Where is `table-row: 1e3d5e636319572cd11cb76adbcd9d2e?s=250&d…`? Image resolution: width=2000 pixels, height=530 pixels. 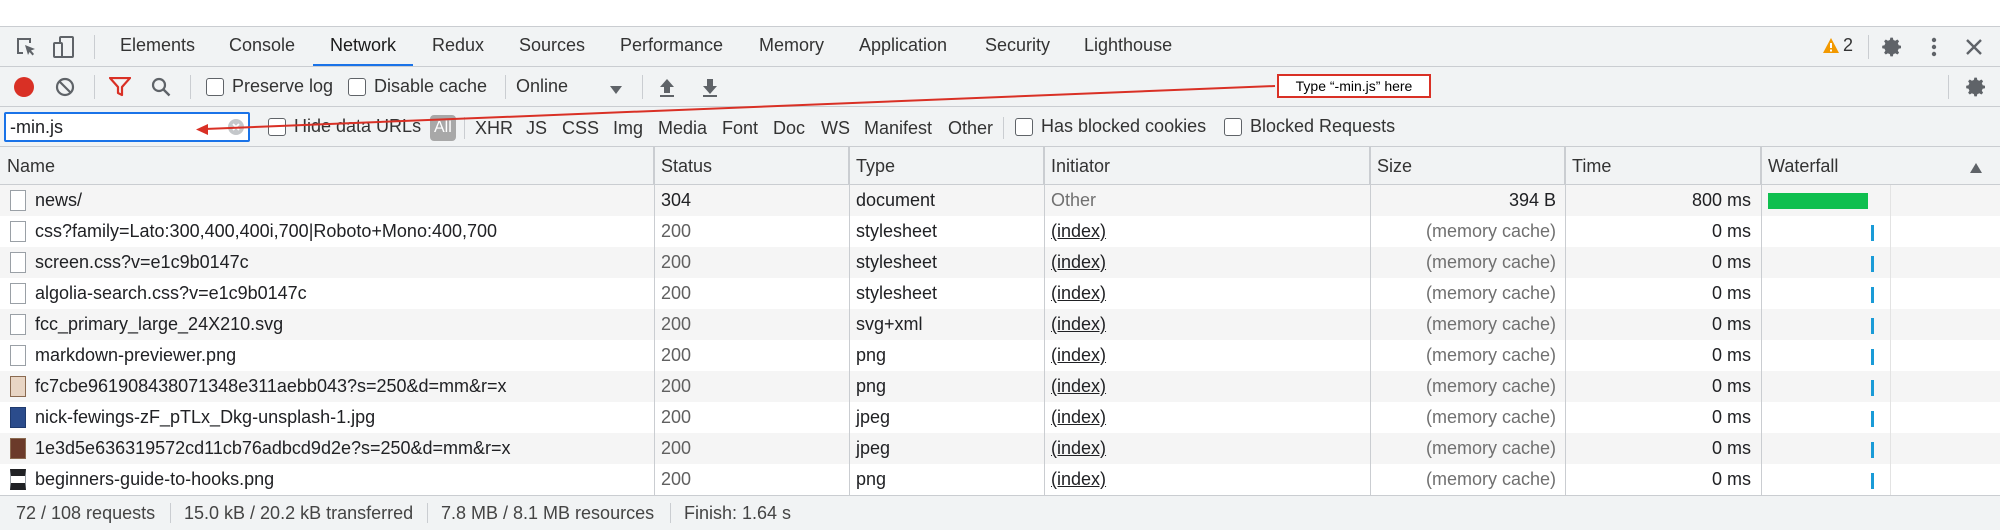
table-row: 1e3d5e636319572cd11cb76adbcd9d2e?s=250&d… is located at coordinates (1000, 448).